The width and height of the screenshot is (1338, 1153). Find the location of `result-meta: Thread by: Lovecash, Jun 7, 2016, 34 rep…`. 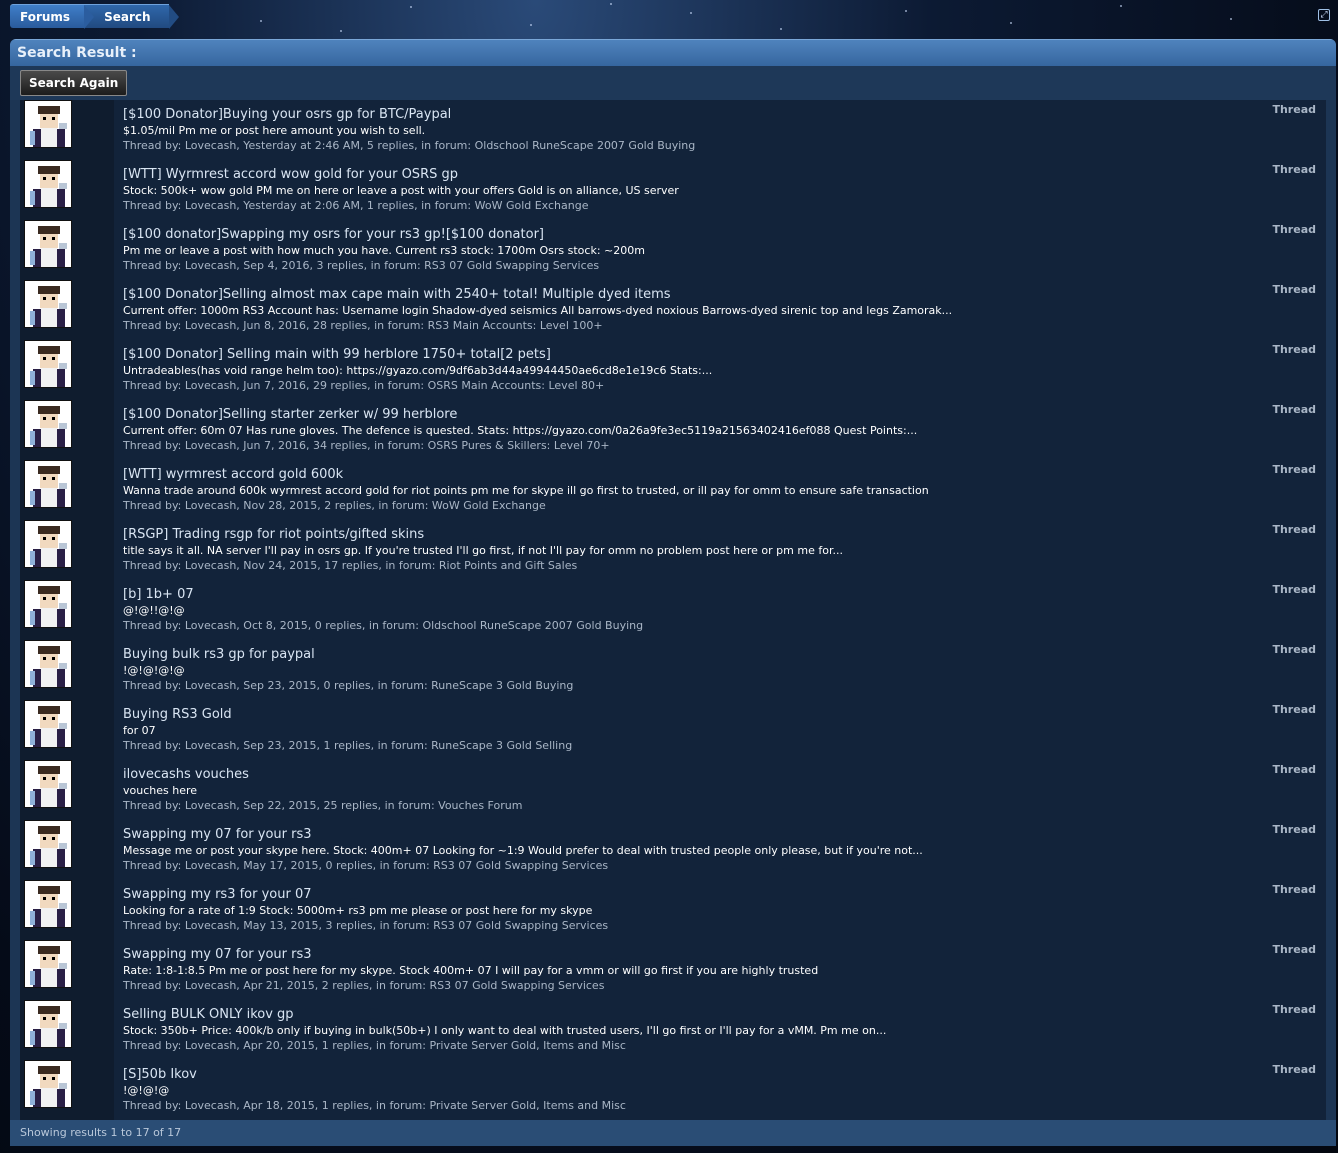

result-meta: Thread by: Lovecash, Jun 7, 2016, 34 rep… is located at coordinates (366, 445).